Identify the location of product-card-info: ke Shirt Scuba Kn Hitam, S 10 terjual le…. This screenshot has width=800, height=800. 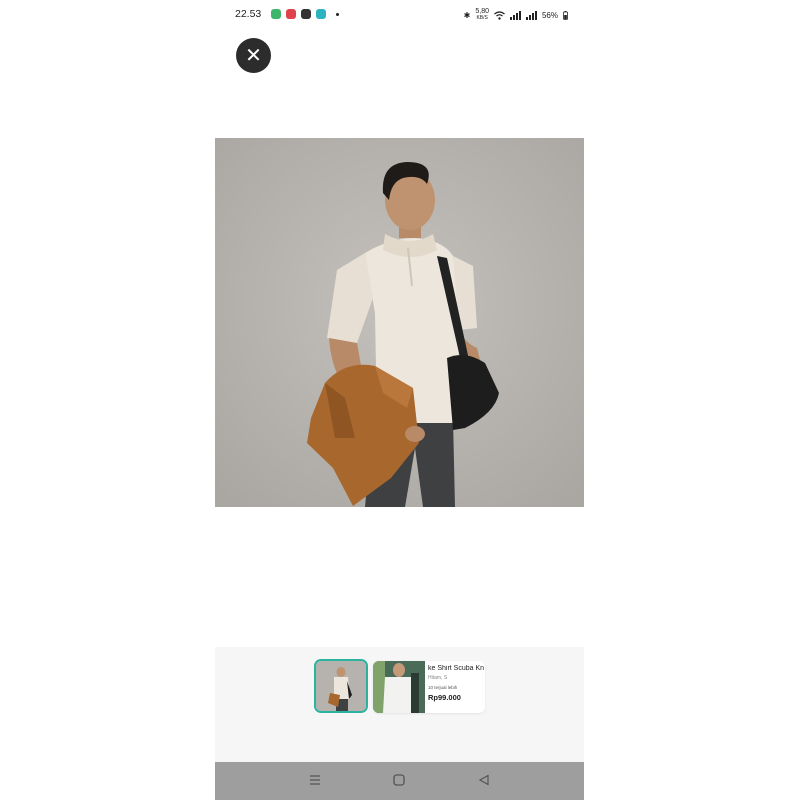
(456, 683).